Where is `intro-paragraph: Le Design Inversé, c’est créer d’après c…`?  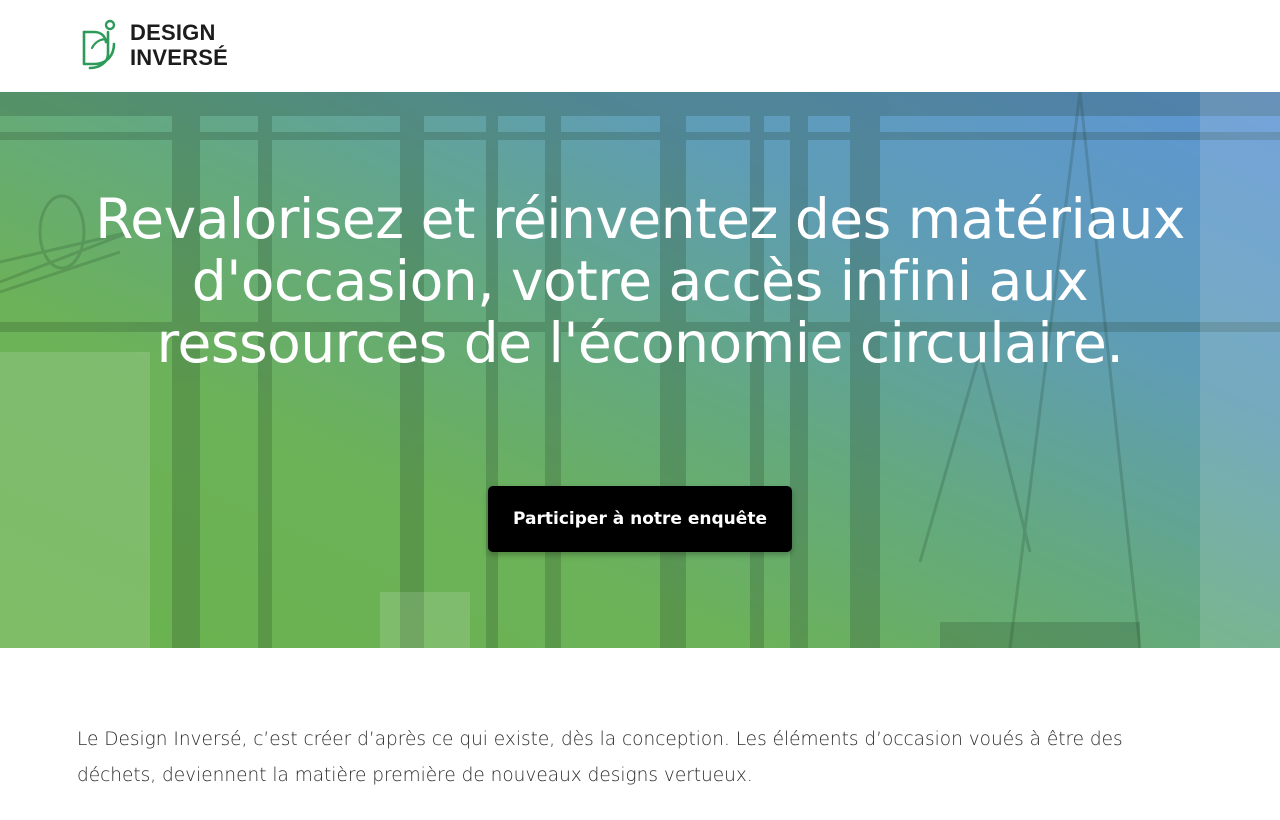
intro-paragraph: Le Design Inversé, c’est créer d’après c… is located at coordinates (600, 757).